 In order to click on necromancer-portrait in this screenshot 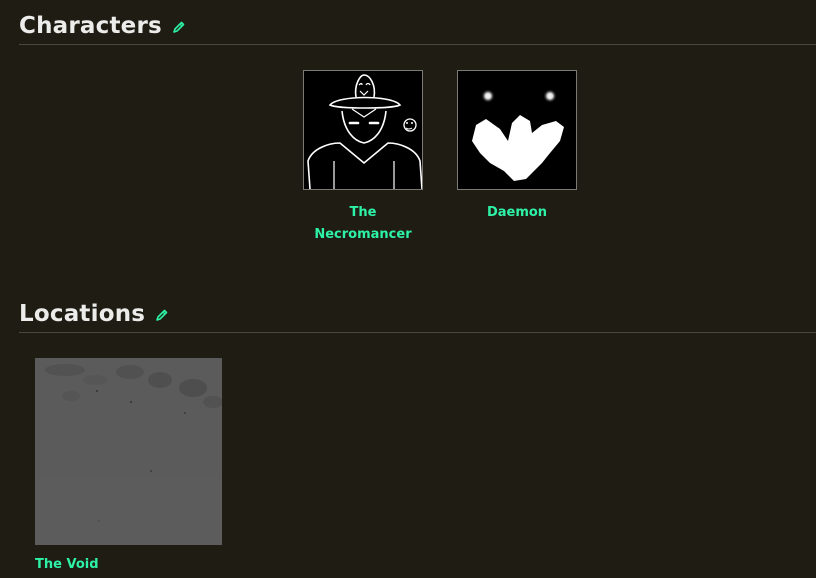, I will do `click(363, 130)`.